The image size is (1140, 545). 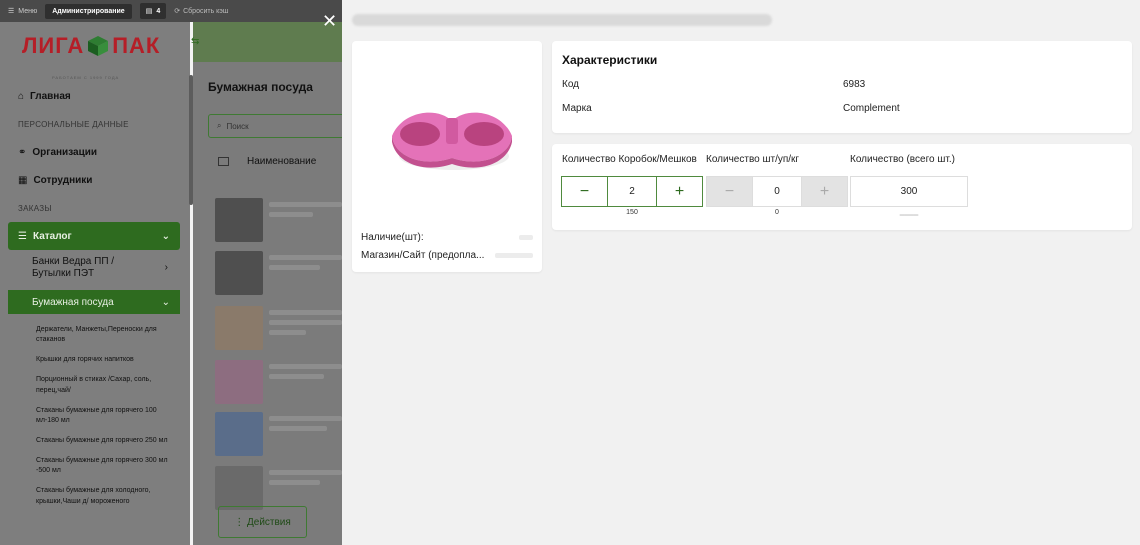 What do you see at coordinates (219, 125) in the screenshot?
I see `search-icon: ⌕` at bounding box center [219, 125].